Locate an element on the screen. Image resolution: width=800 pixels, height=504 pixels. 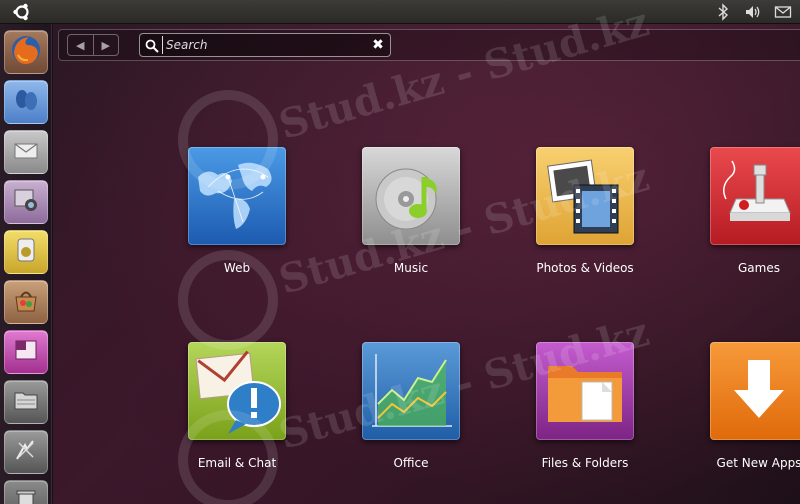
mail-icon is located at coordinates (783, 12).